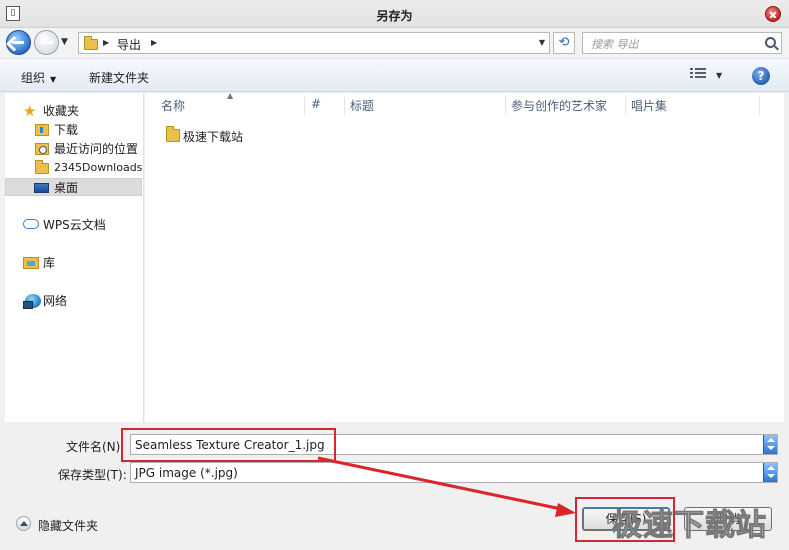 This screenshot has height=550, width=789. I want to click on watermark-text: 极速下载站, so click(689, 526).